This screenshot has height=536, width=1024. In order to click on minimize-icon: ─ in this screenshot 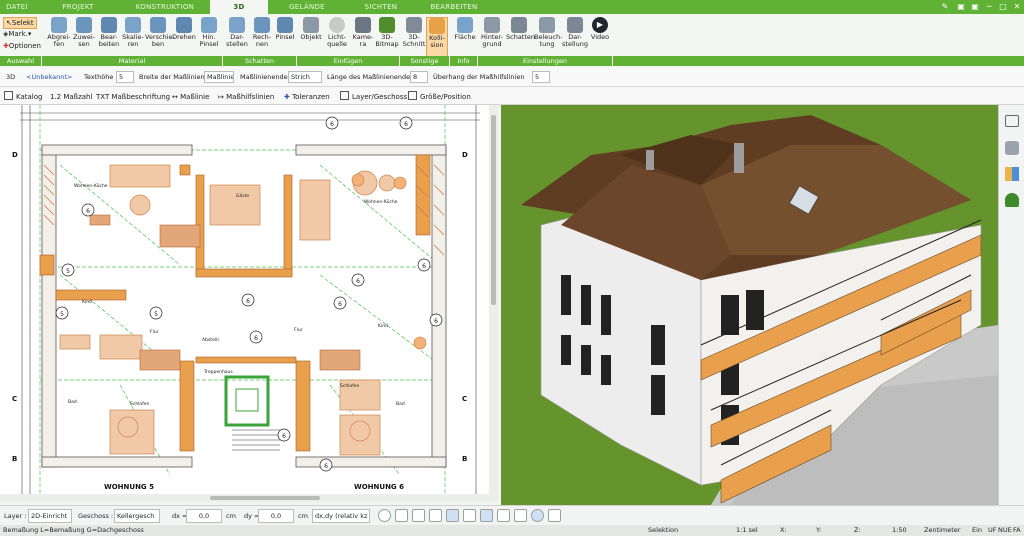, I will do `click(989, 7)`.